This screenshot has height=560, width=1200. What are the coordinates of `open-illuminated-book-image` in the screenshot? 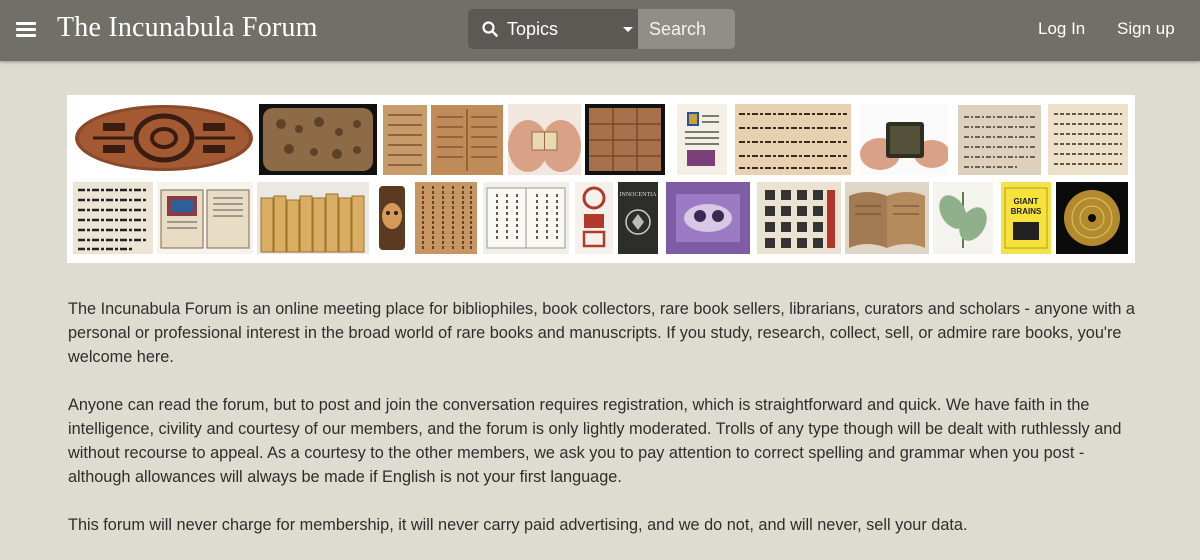 It's located at (205, 218).